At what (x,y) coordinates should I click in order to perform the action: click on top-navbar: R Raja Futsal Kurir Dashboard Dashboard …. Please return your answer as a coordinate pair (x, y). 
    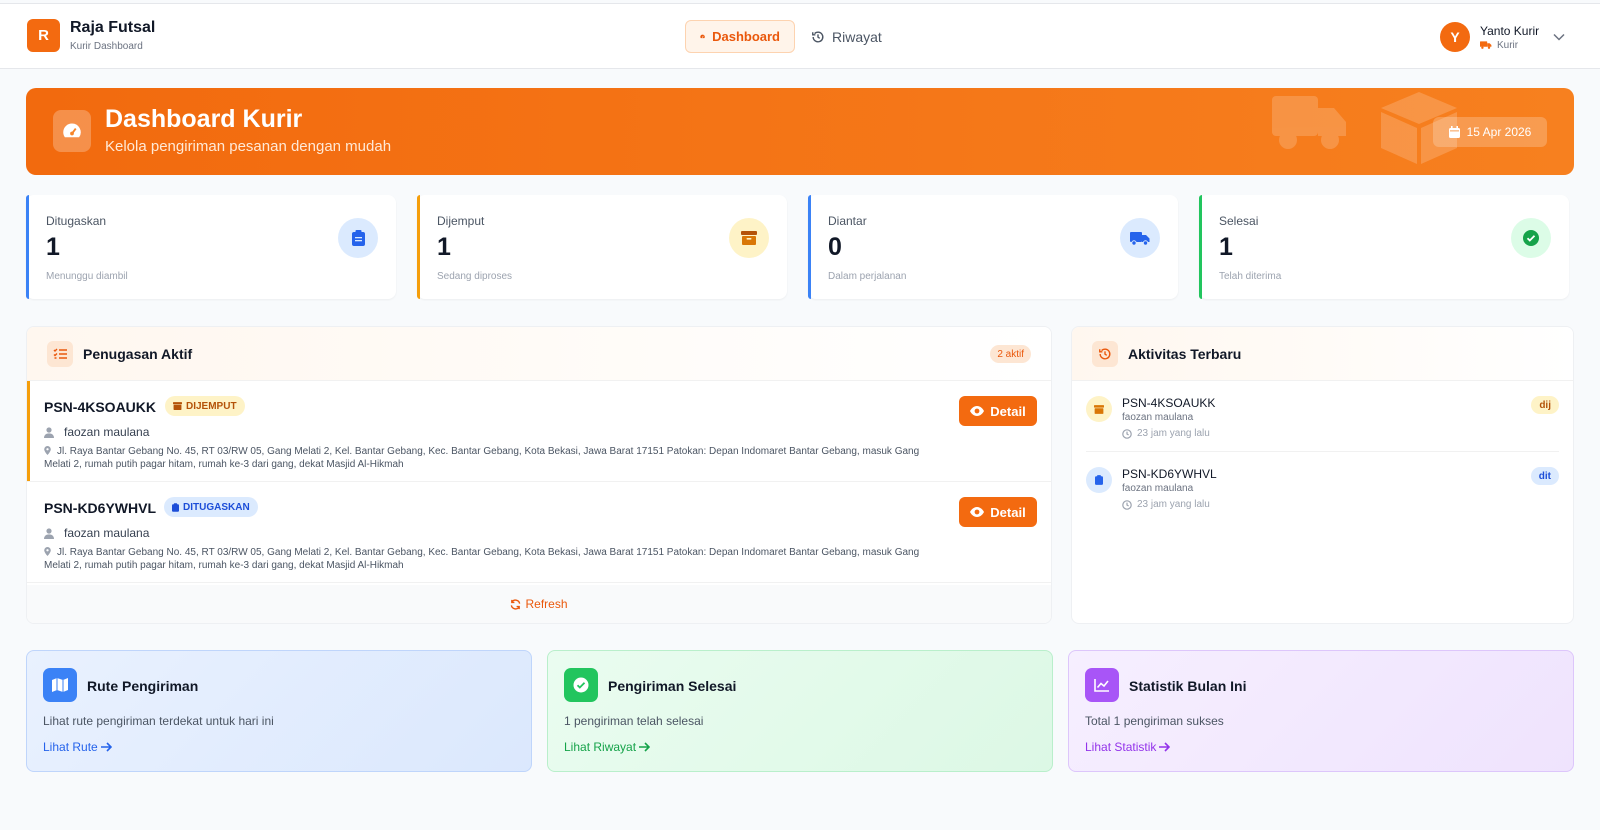
    Looking at the image, I should click on (800, 36).